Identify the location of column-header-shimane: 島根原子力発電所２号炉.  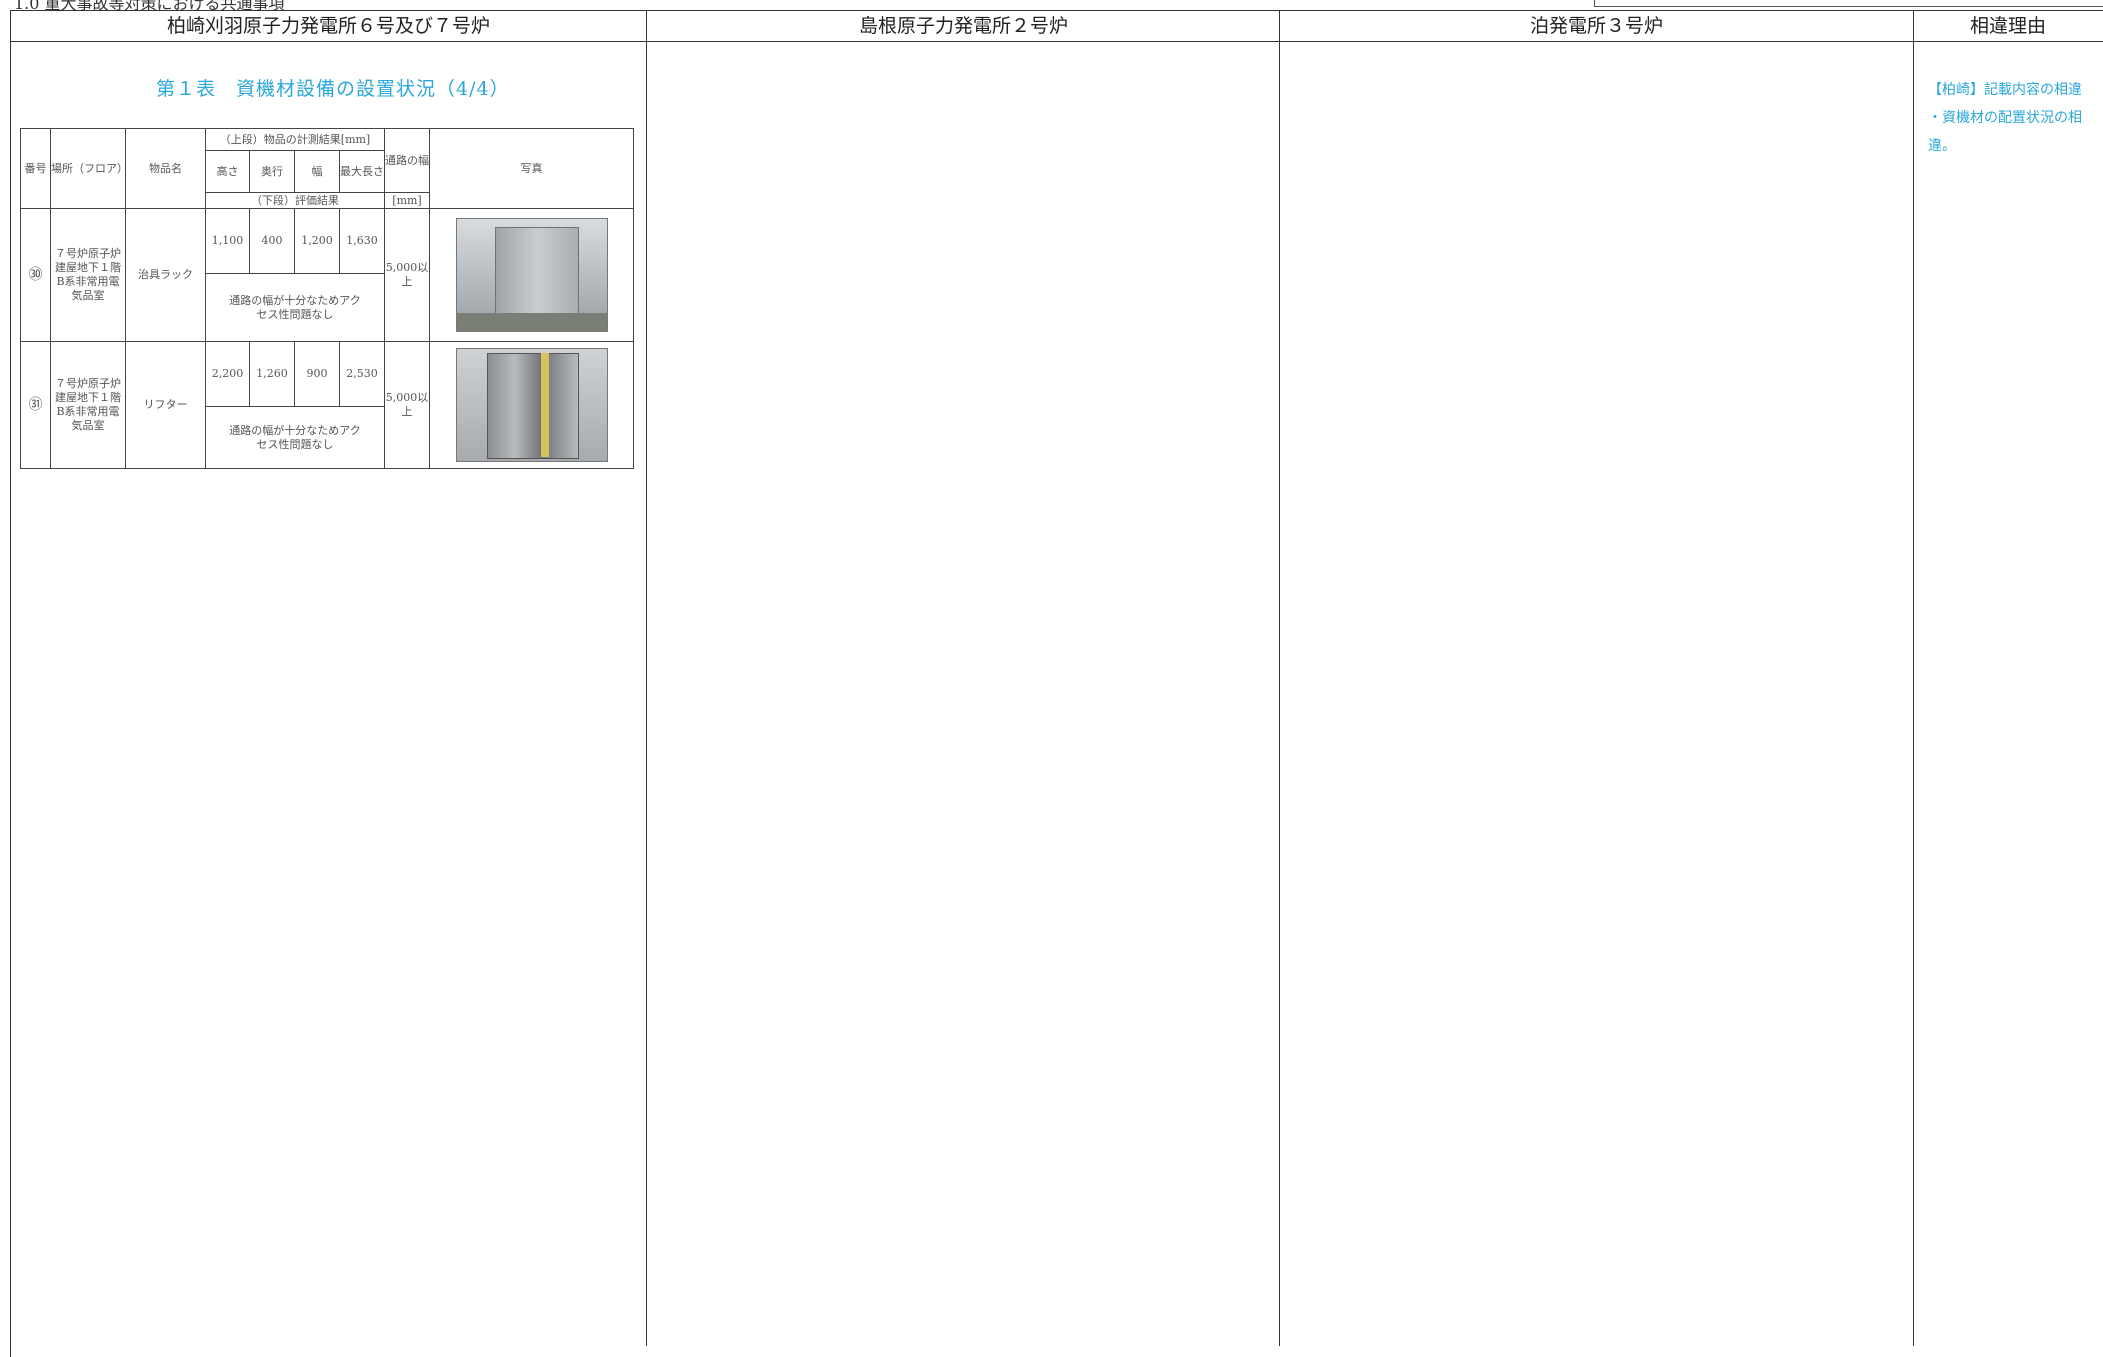
(963, 26).